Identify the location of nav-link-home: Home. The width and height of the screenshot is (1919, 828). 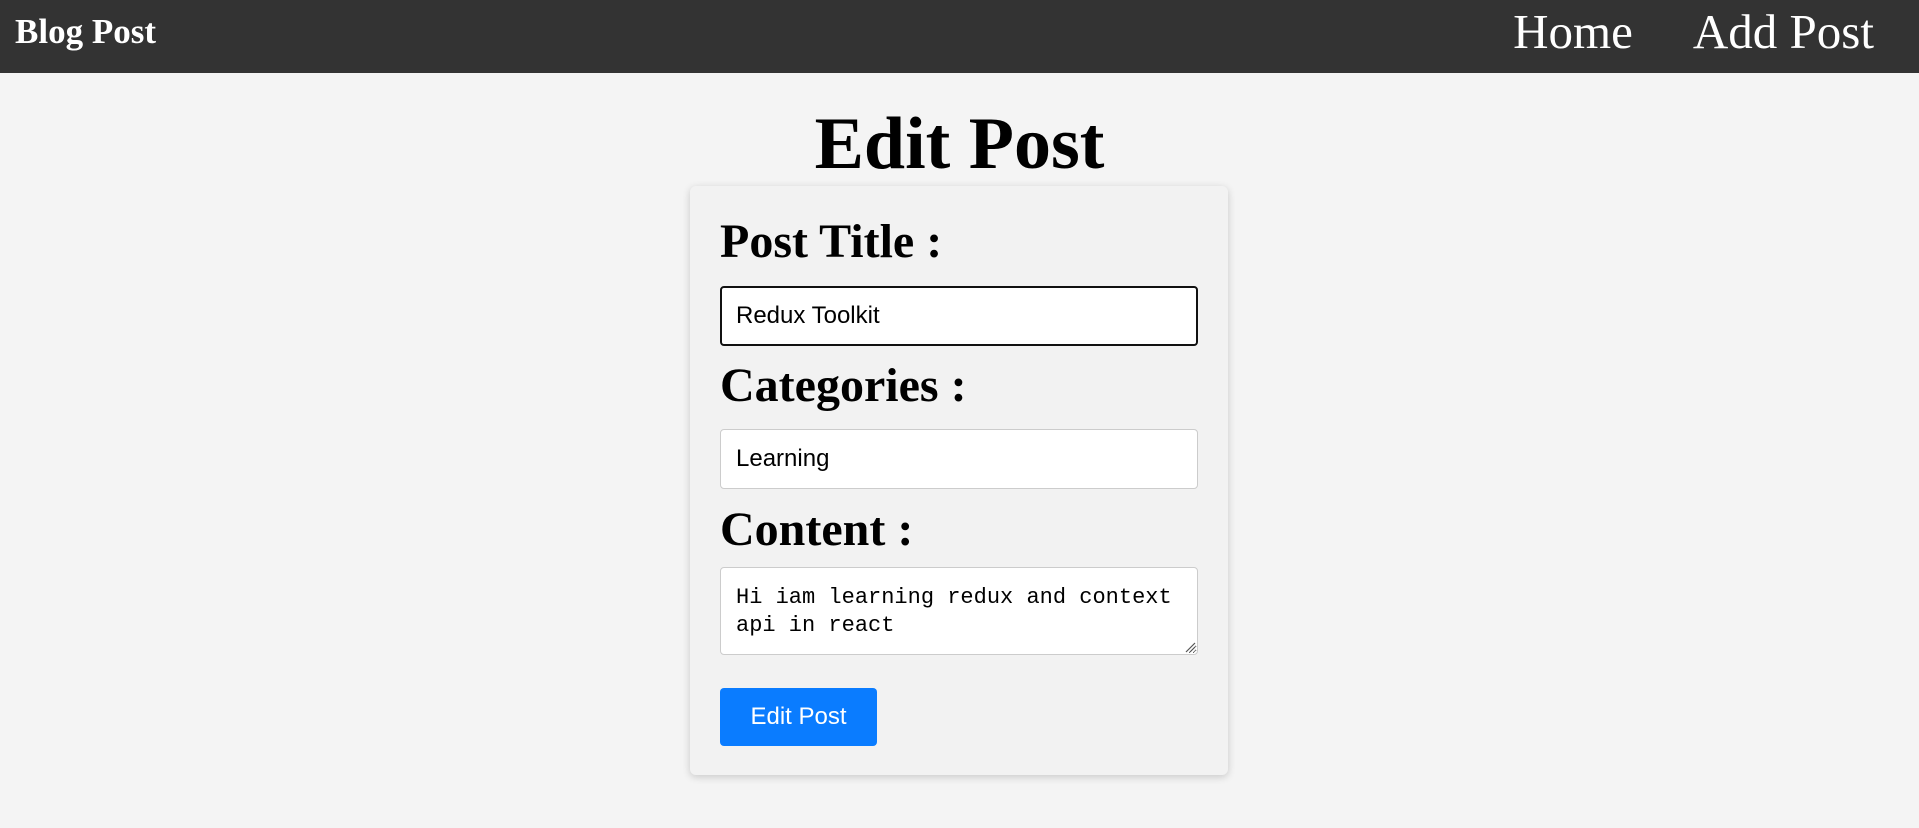
(1573, 32).